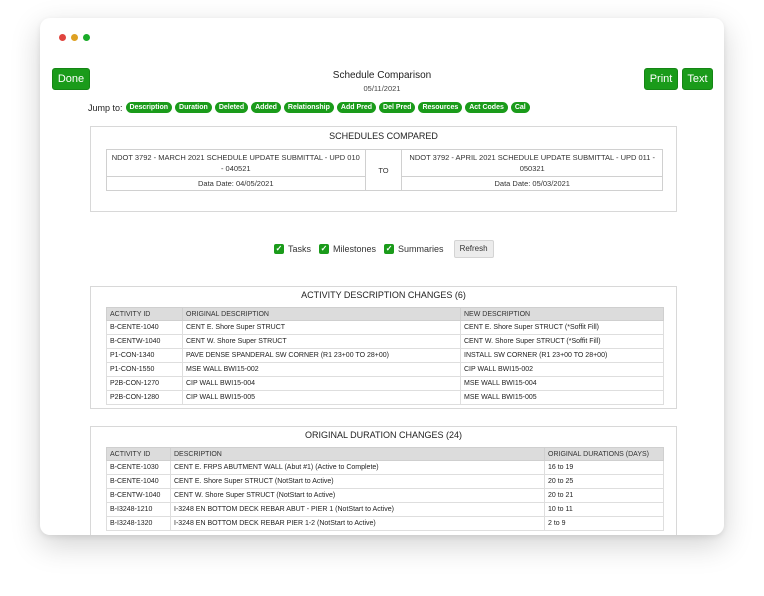  What do you see at coordinates (604, 495) in the screenshot?
I see `duration-change-cell: 20 to 21` at bounding box center [604, 495].